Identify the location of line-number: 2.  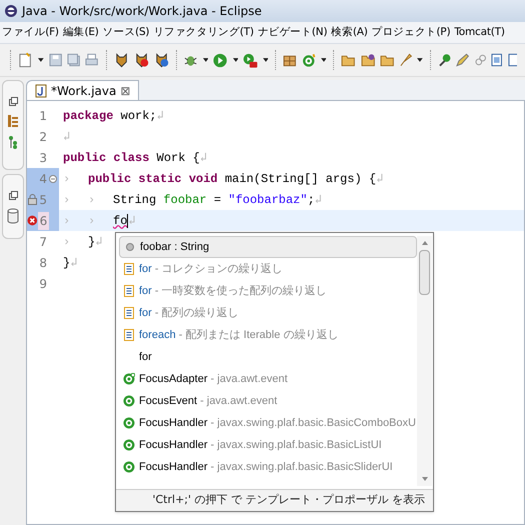
(43, 137).